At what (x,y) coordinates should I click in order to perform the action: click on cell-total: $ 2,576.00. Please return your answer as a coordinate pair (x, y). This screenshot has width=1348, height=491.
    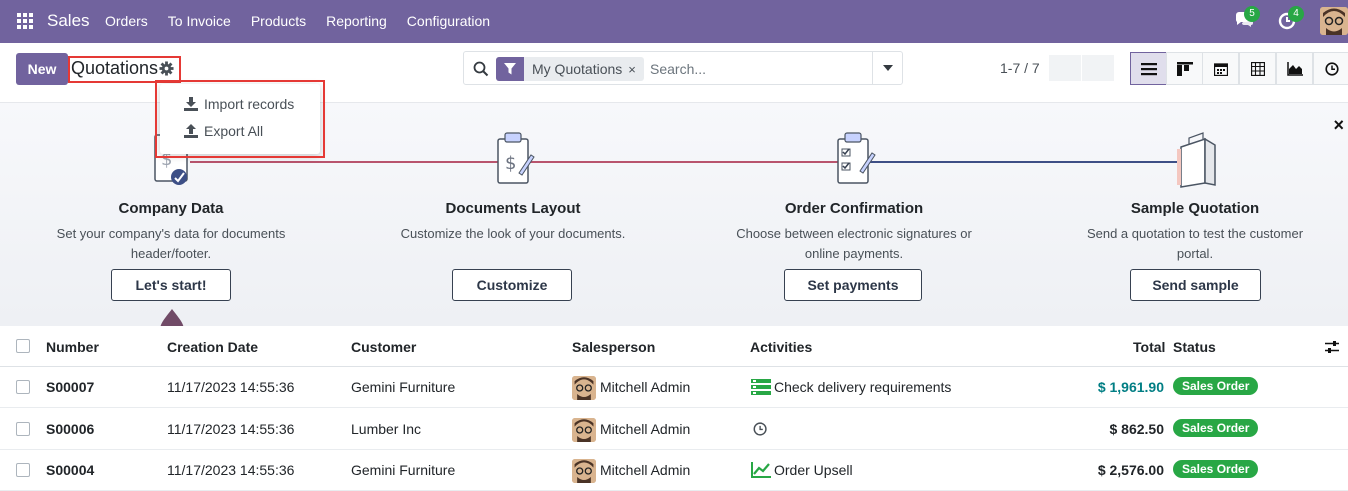
    Looking at the image, I should click on (1130, 470).